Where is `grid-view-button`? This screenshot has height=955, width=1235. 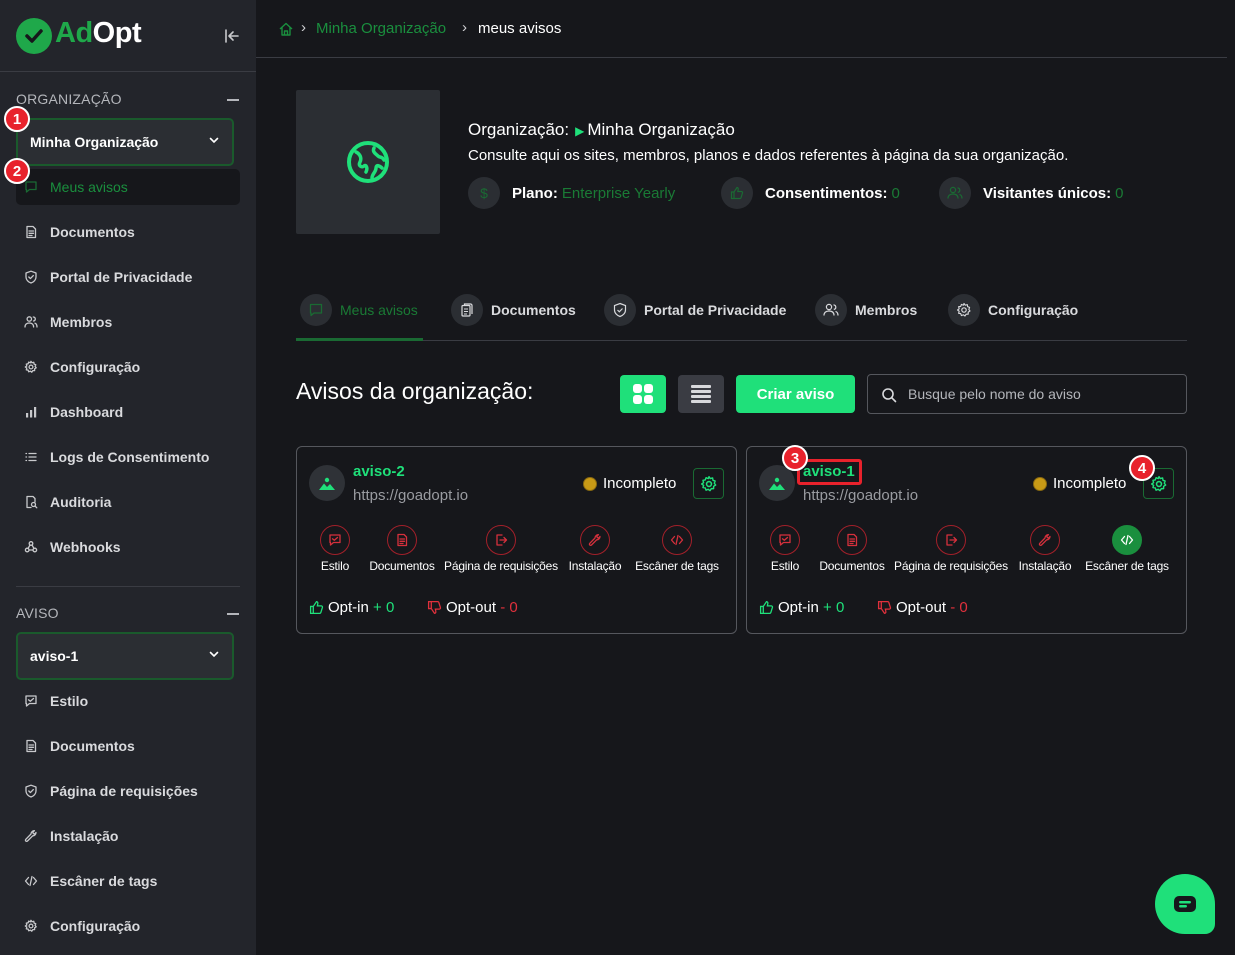 grid-view-button is located at coordinates (643, 394).